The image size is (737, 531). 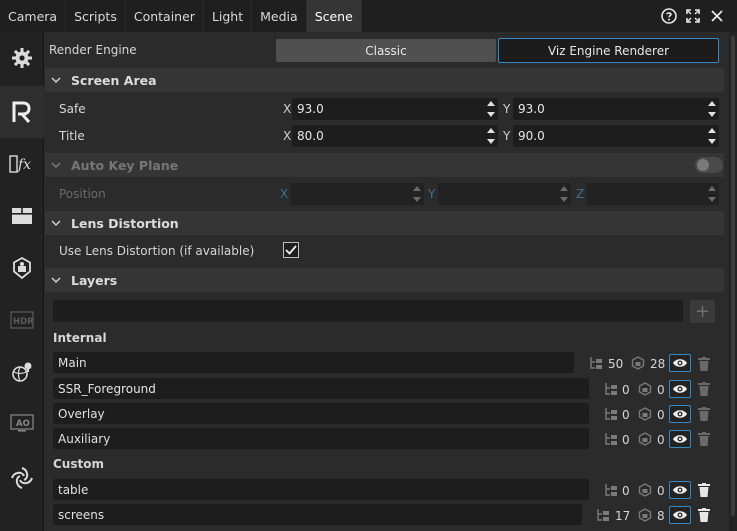 What do you see at coordinates (357, 194) in the screenshot?
I see `position-x-input` at bounding box center [357, 194].